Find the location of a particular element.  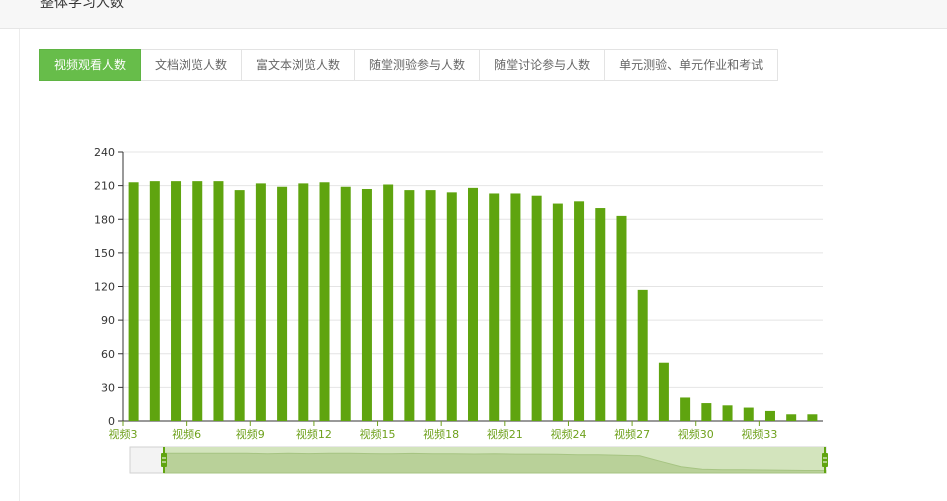

x-tick-label: 视频24 is located at coordinates (568, 434).